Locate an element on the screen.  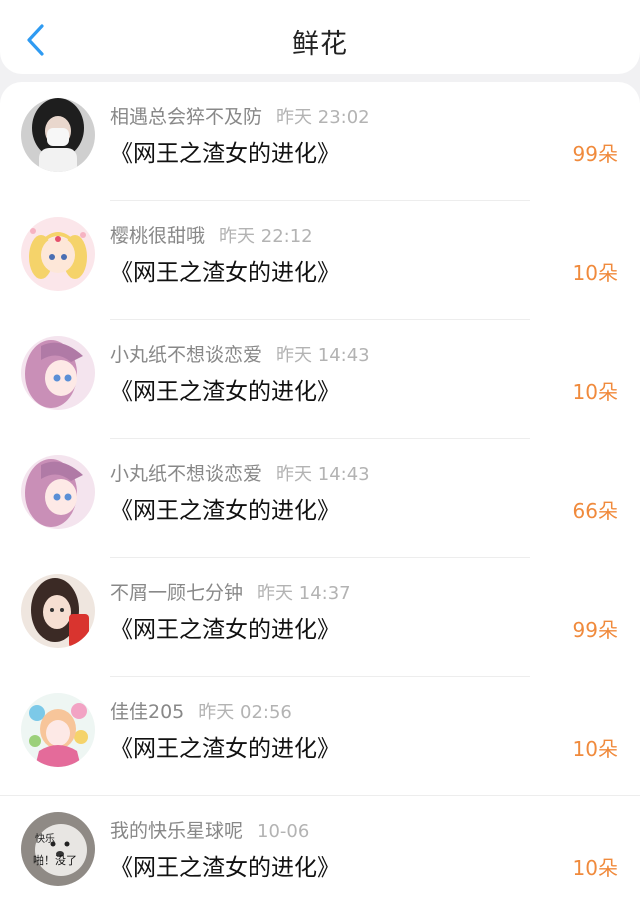
sender-name: 相遇总会猝不及防 is located at coordinates (186, 117).